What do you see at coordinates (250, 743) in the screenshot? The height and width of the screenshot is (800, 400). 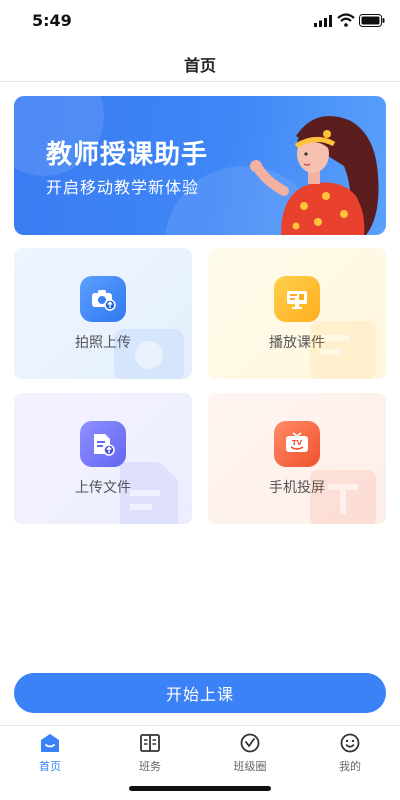 I see `circle-check-icon` at bounding box center [250, 743].